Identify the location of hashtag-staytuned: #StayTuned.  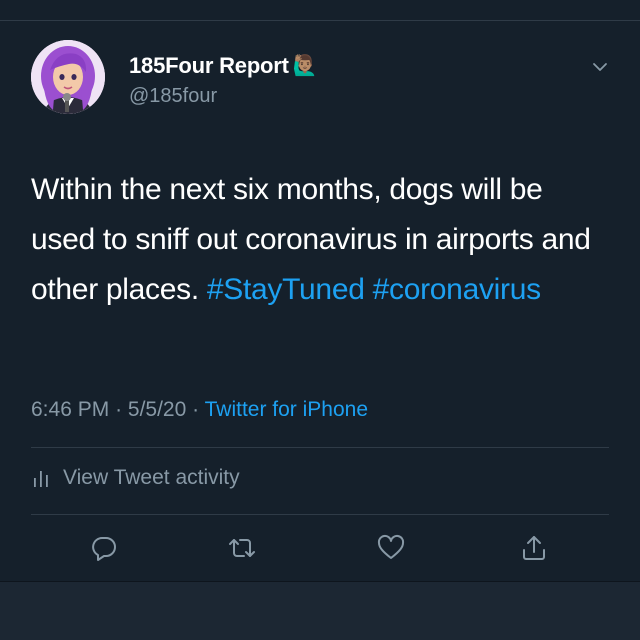
(286, 289).